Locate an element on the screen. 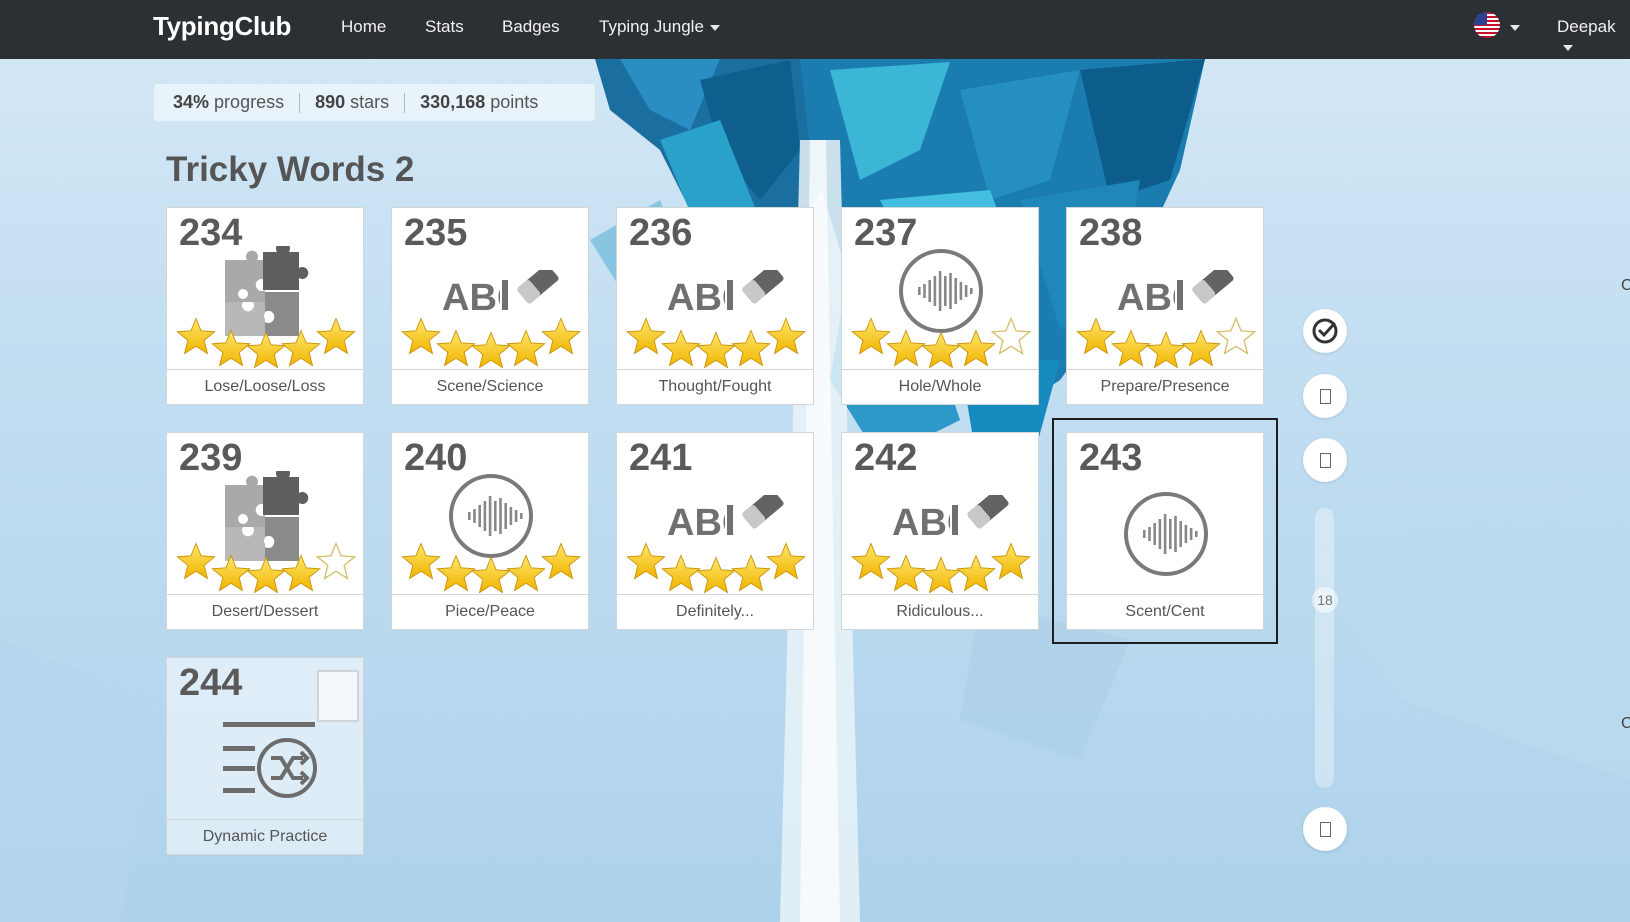  progress-value: 34% is located at coordinates (191, 102).